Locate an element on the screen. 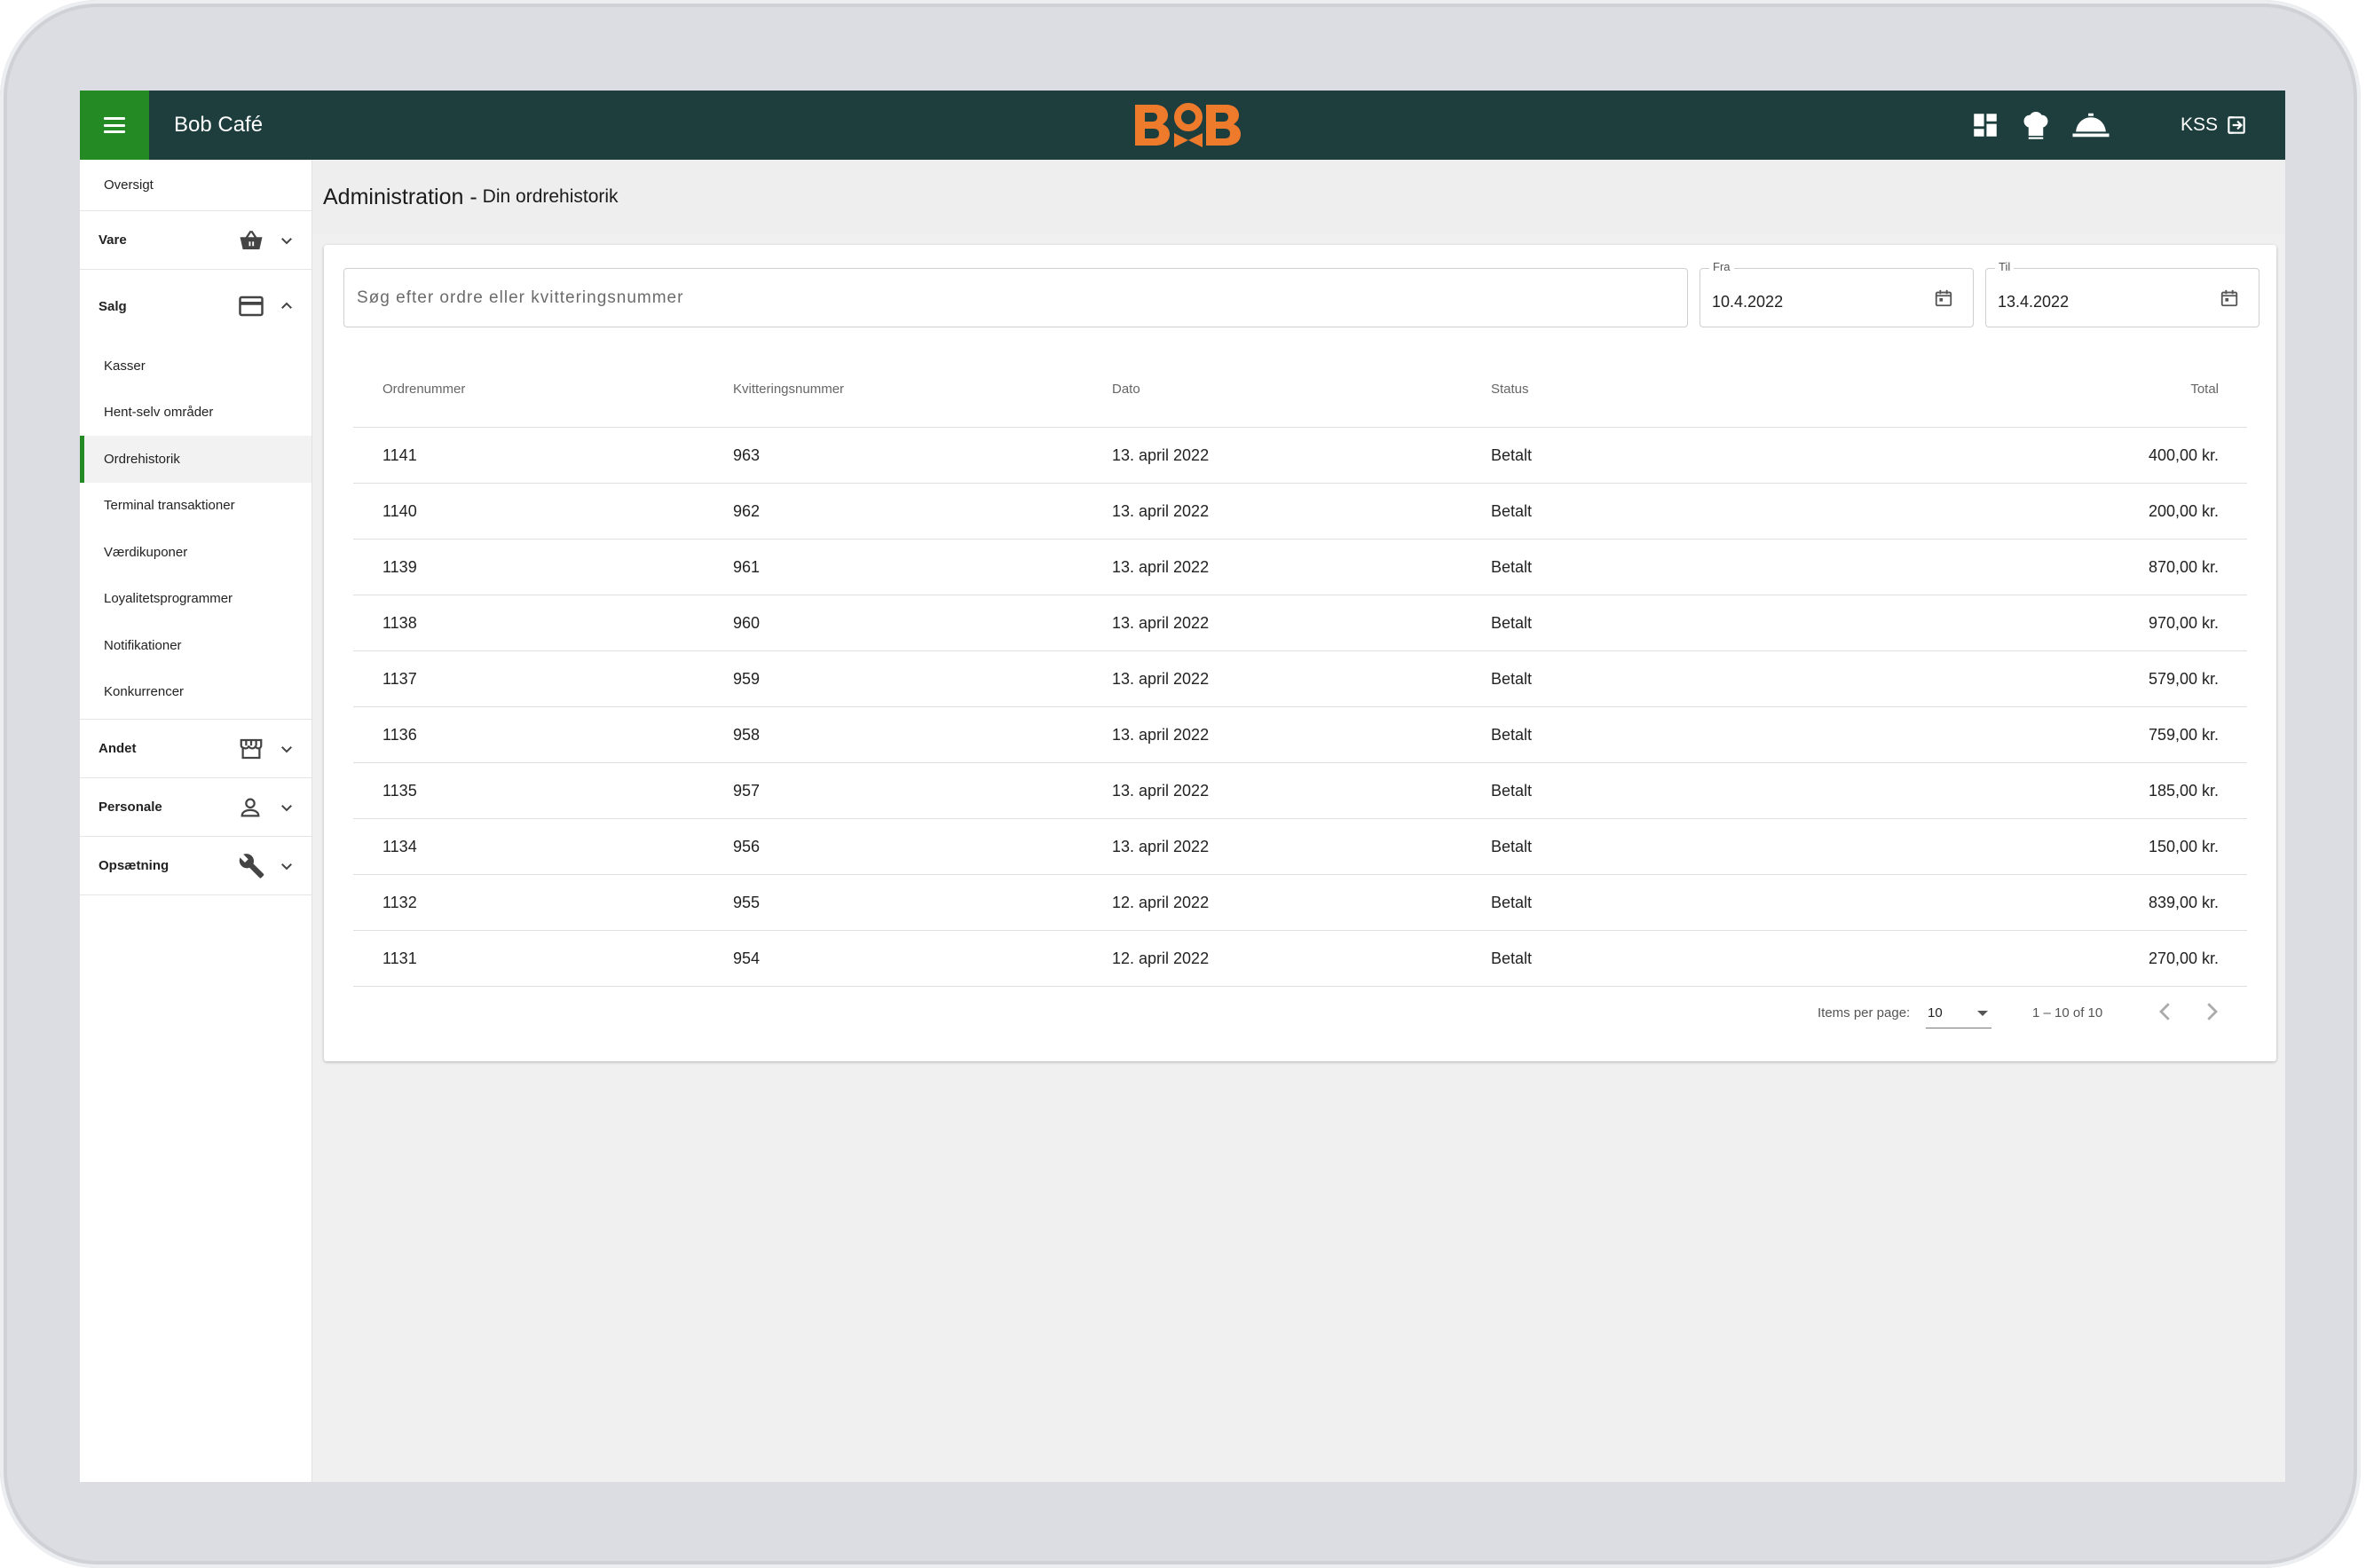 The image size is (2366, 1568). sidebar-item-hent-selv: Hent-selv områder is located at coordinates (196, 413).